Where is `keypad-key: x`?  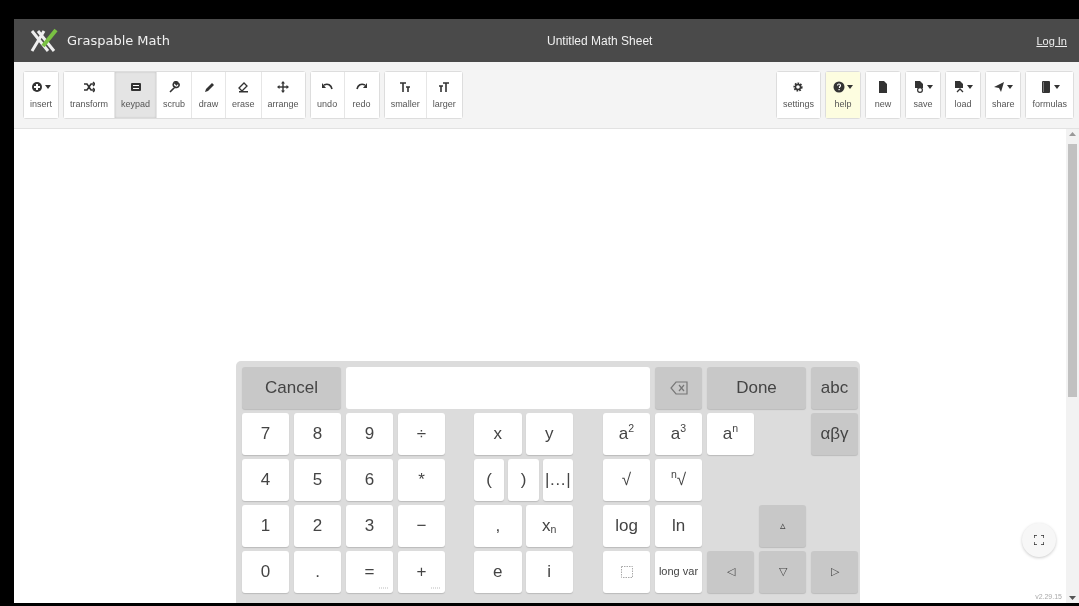
keypad-key: x is located at coordinates (498, 434).